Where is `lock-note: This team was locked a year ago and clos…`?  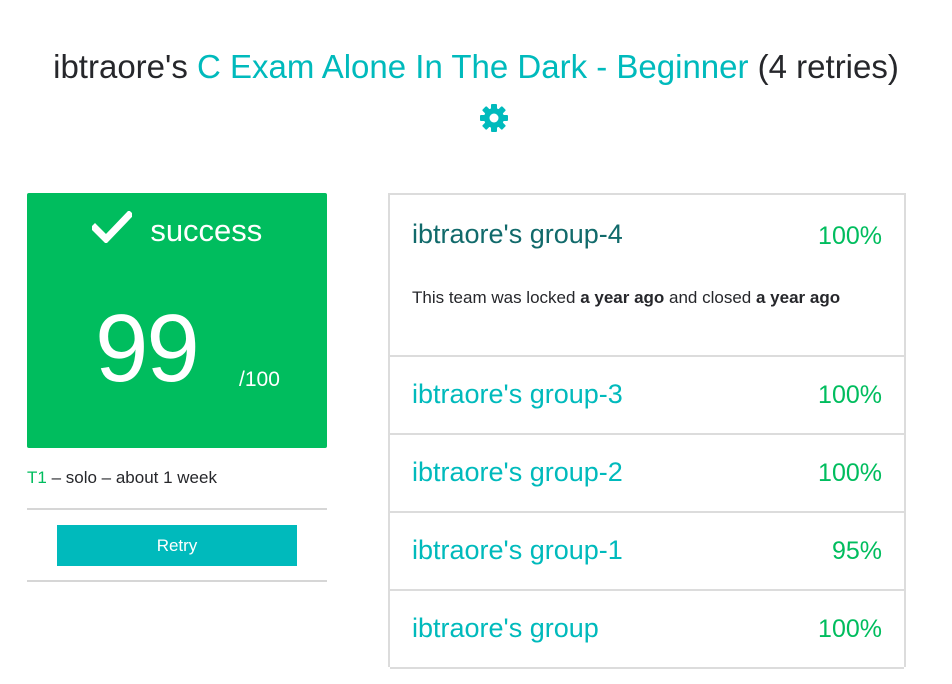 lock-note: This team was locked a year ago and clos… is located at coordinates (637, 298).